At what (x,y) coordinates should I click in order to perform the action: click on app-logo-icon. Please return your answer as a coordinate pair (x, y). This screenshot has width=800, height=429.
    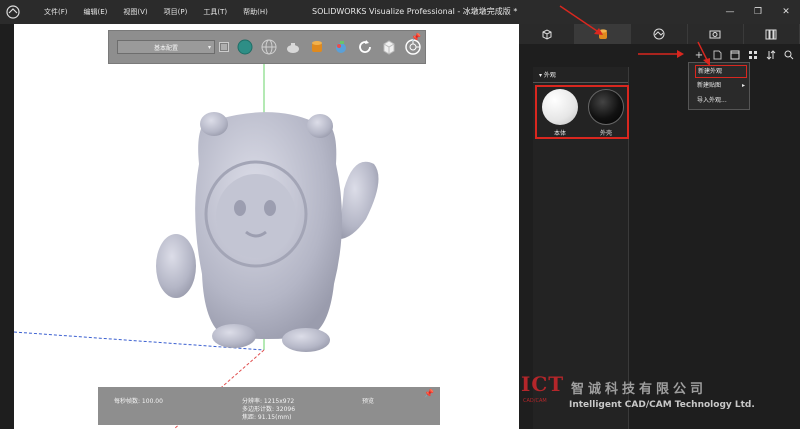
    Looking at the image, I should click on (13, 12).